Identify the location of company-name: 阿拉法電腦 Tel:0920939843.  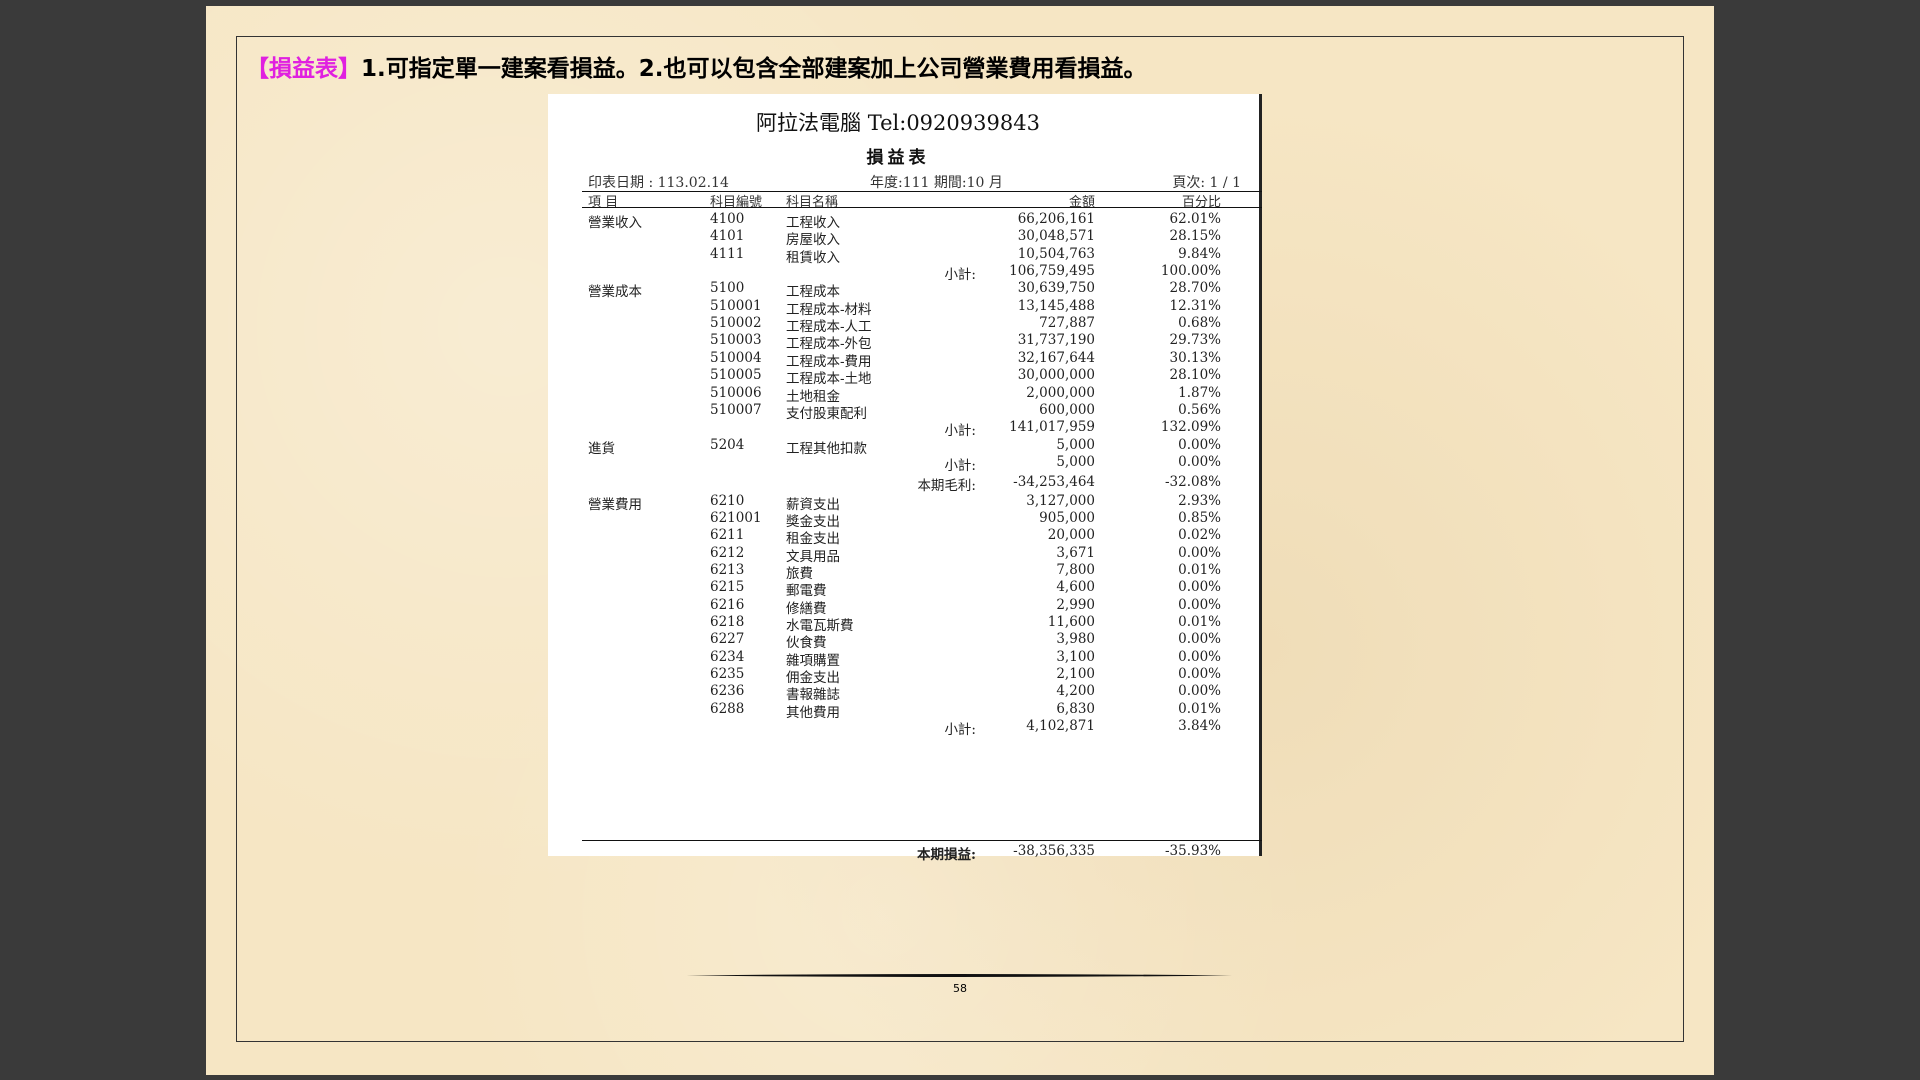
(898, 123).